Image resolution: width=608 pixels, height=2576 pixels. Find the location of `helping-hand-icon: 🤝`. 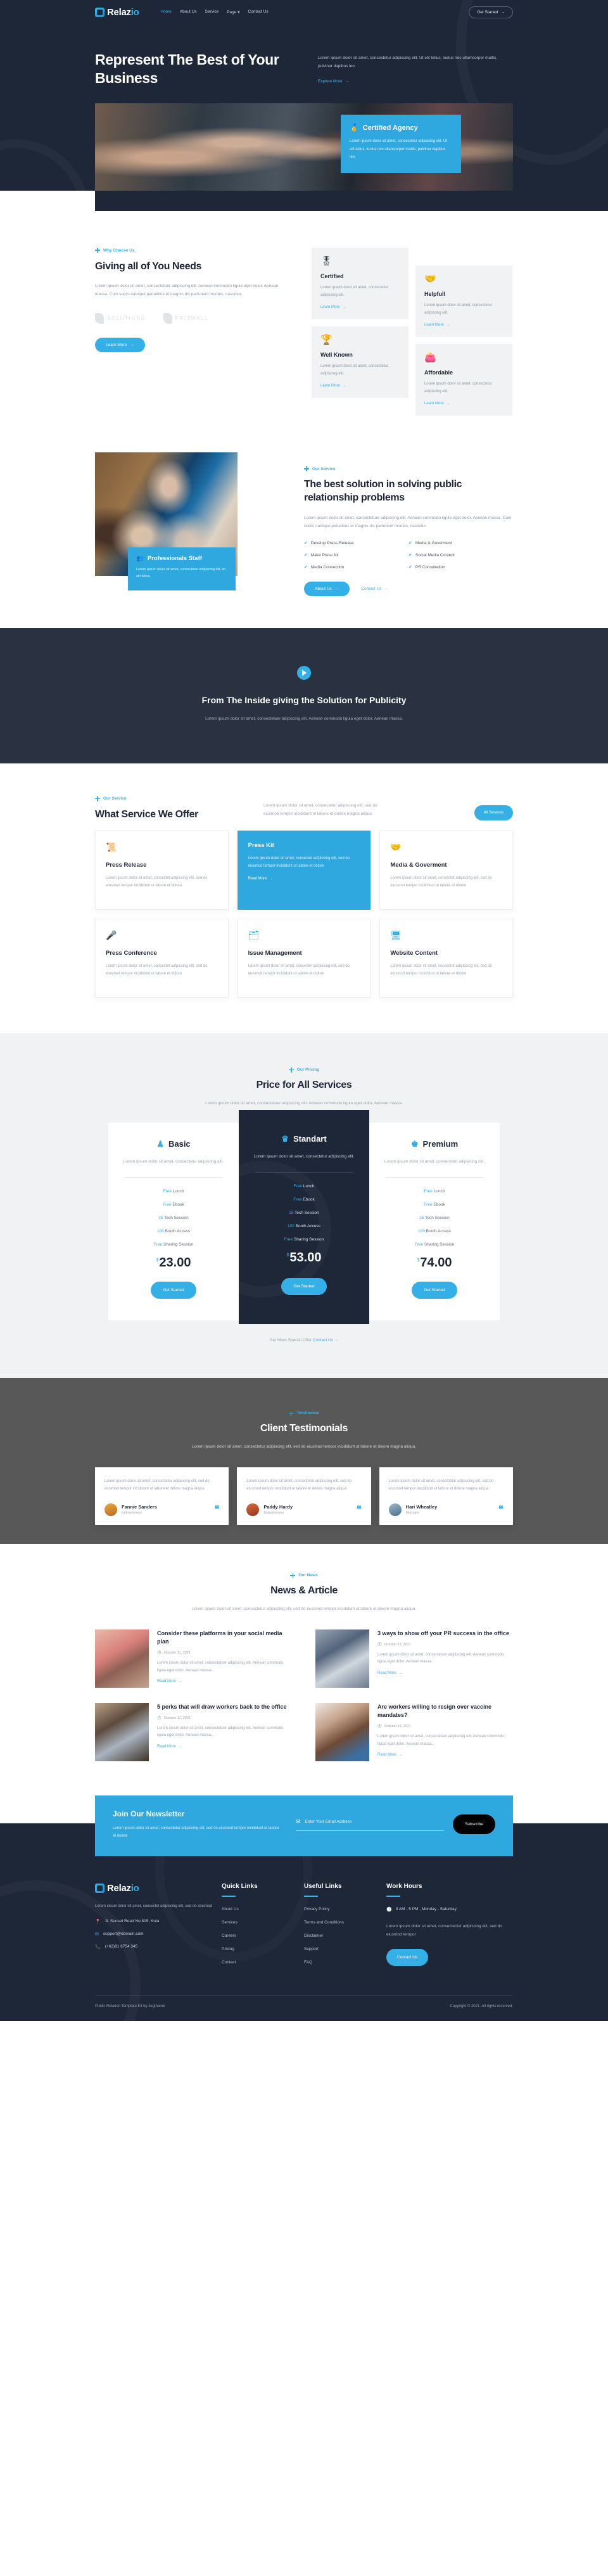

helping-hand-icon: 🤝 is located at coordinates (430, 279).